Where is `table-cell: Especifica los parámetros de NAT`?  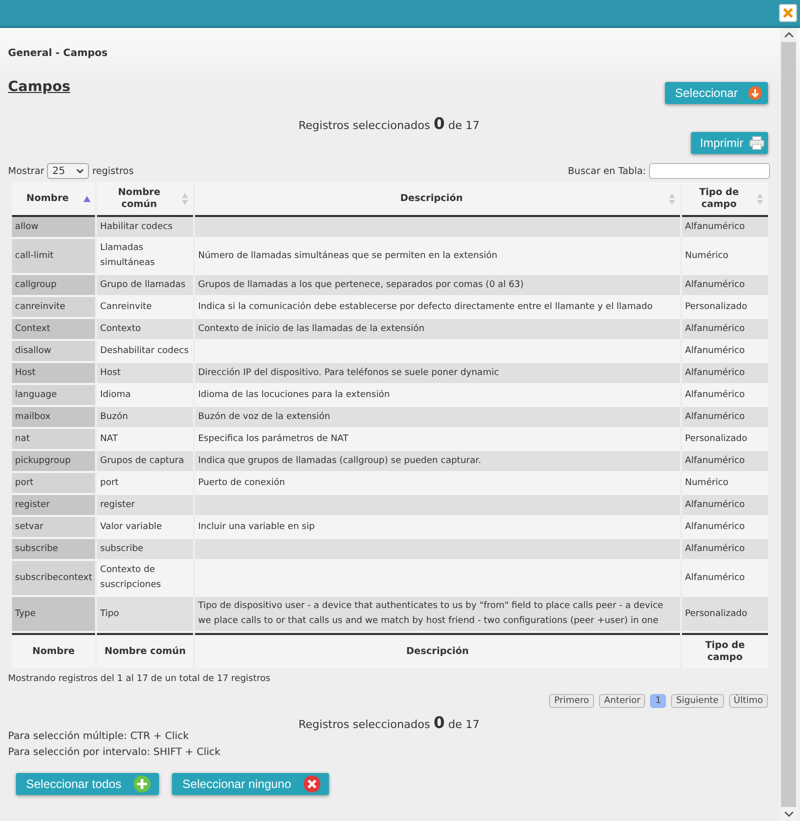 table-cell: Especifica los parámetros de NAT is located at coordinates (437, 440).